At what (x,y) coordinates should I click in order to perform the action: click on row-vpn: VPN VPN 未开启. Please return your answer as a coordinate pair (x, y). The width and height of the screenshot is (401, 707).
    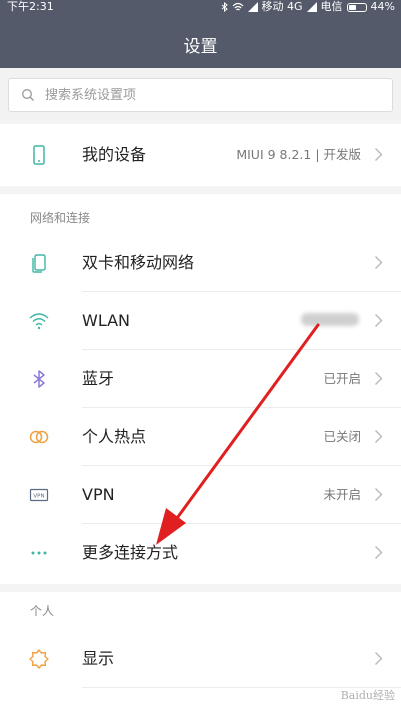
    Looking at the image, I should click on (200, 494).